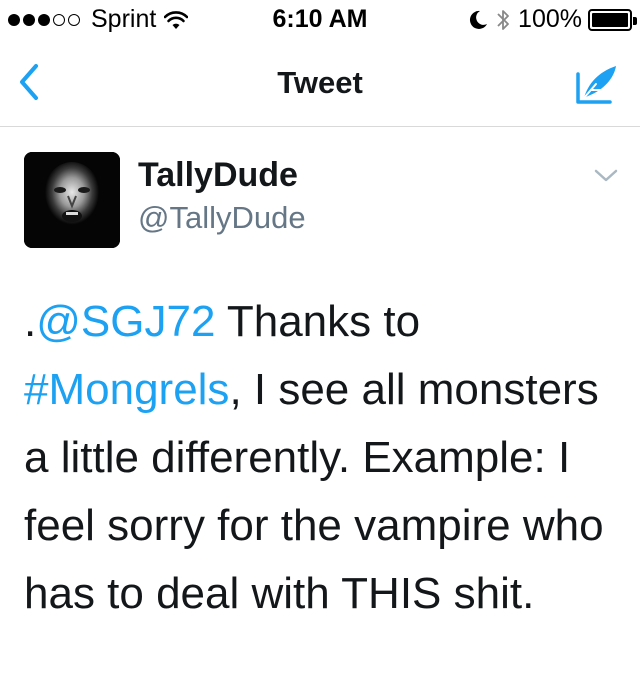 The width and height of the screenshot is (640, 693). I want to click on back-button, so click(30, 82).